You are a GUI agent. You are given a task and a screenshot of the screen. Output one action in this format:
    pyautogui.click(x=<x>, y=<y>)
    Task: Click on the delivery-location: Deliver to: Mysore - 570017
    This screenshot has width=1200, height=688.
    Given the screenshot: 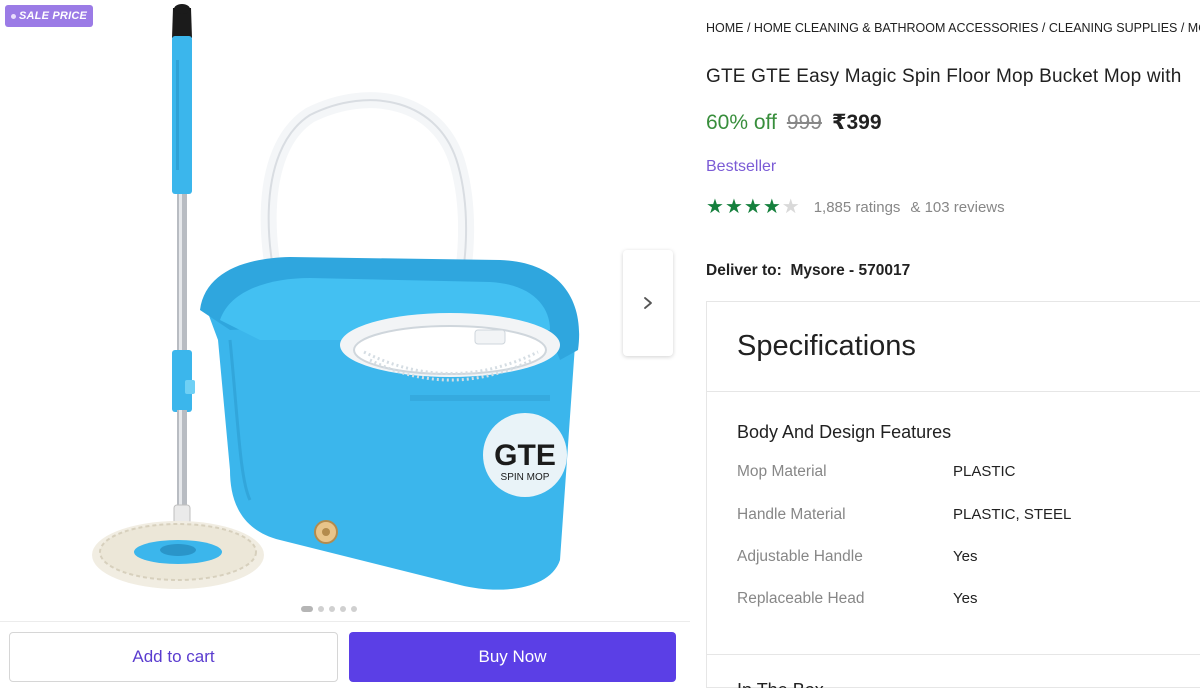 What is the action you would take?
    pyautogui.click(x=808, y=271)
    